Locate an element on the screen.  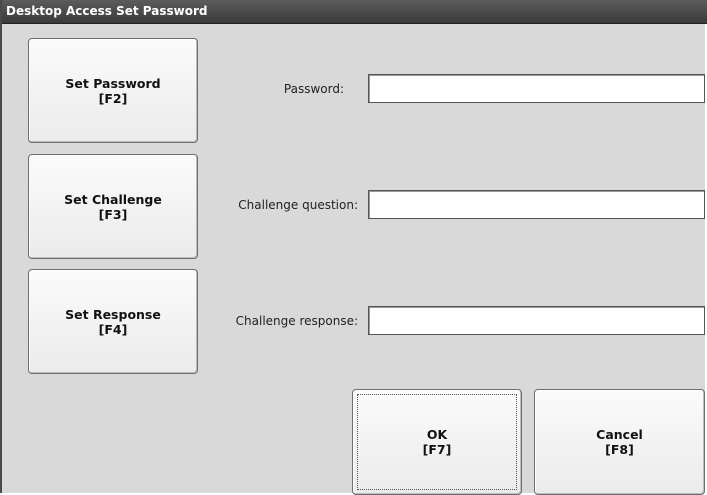
set-response-button-key: [F4] is located at coordinates (113, 329).